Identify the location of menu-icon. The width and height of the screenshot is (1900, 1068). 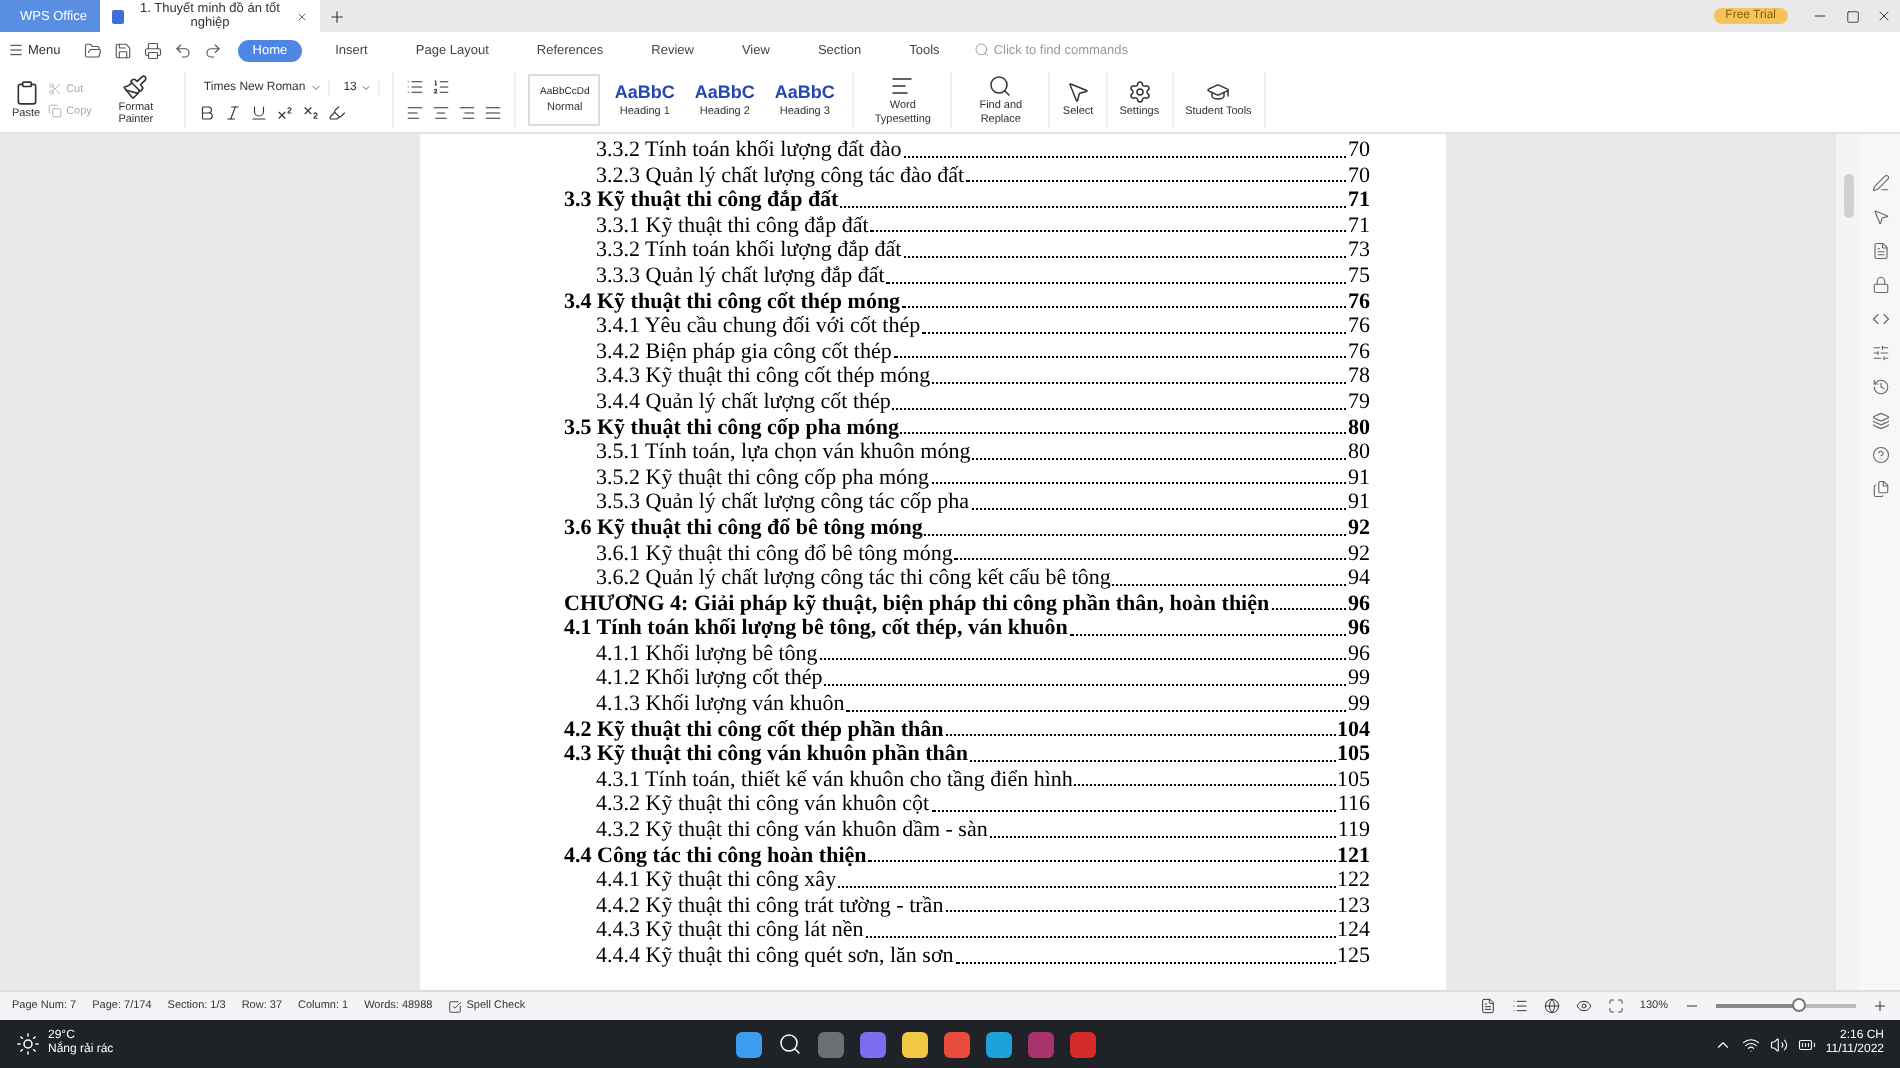
(16, 50).